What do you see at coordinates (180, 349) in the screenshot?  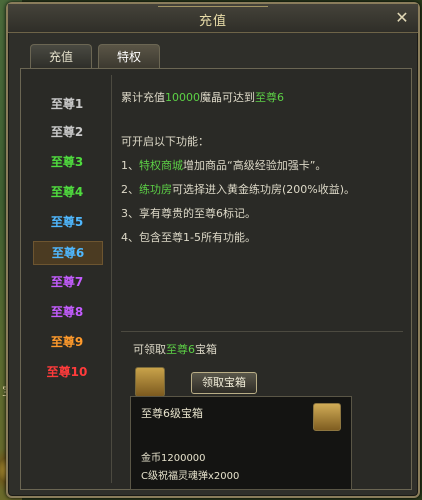 I see `reward-level: 至尊6` at bounding box center [180, 349].